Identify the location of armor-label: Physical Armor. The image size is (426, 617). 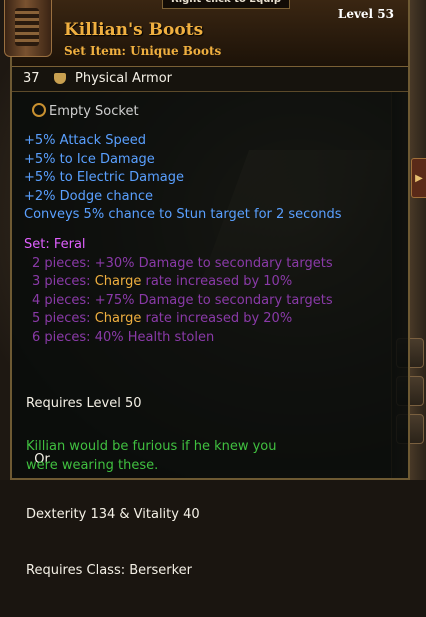
(123, 78).